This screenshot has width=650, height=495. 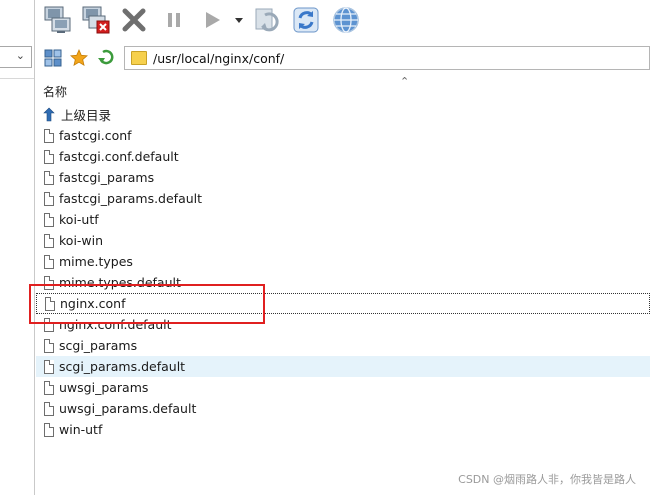 I want to click on file-name: mime.types, so click(x=96, y=261).